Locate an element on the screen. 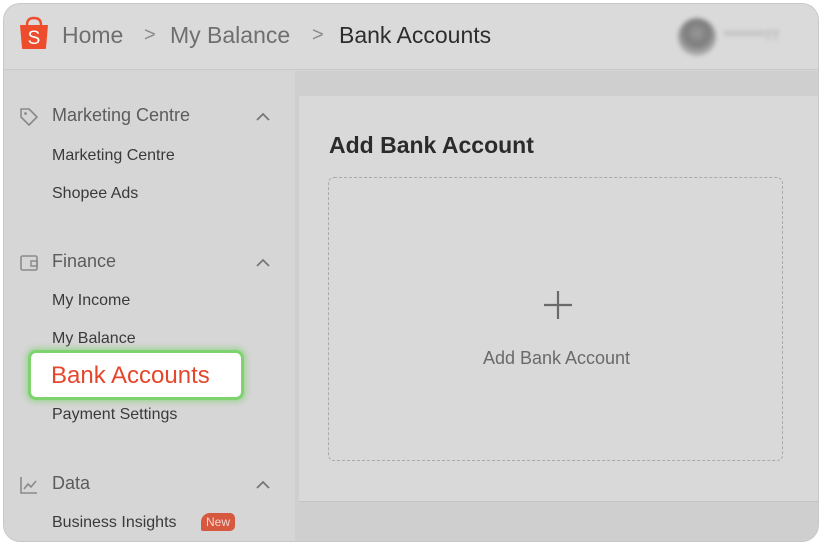 The width and height of the screenshot is (822, 545). sidebar-section-marketing-centre: Marketing Centre is located at coordinates (149, 117).